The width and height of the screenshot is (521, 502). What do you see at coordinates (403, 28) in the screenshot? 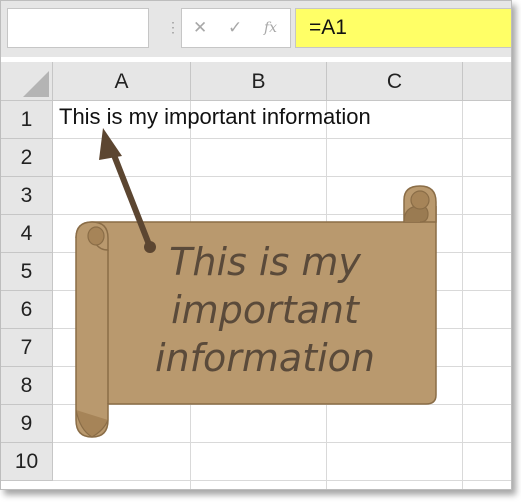
I see `formula-input: =A1` at bounding box center [403, 28].